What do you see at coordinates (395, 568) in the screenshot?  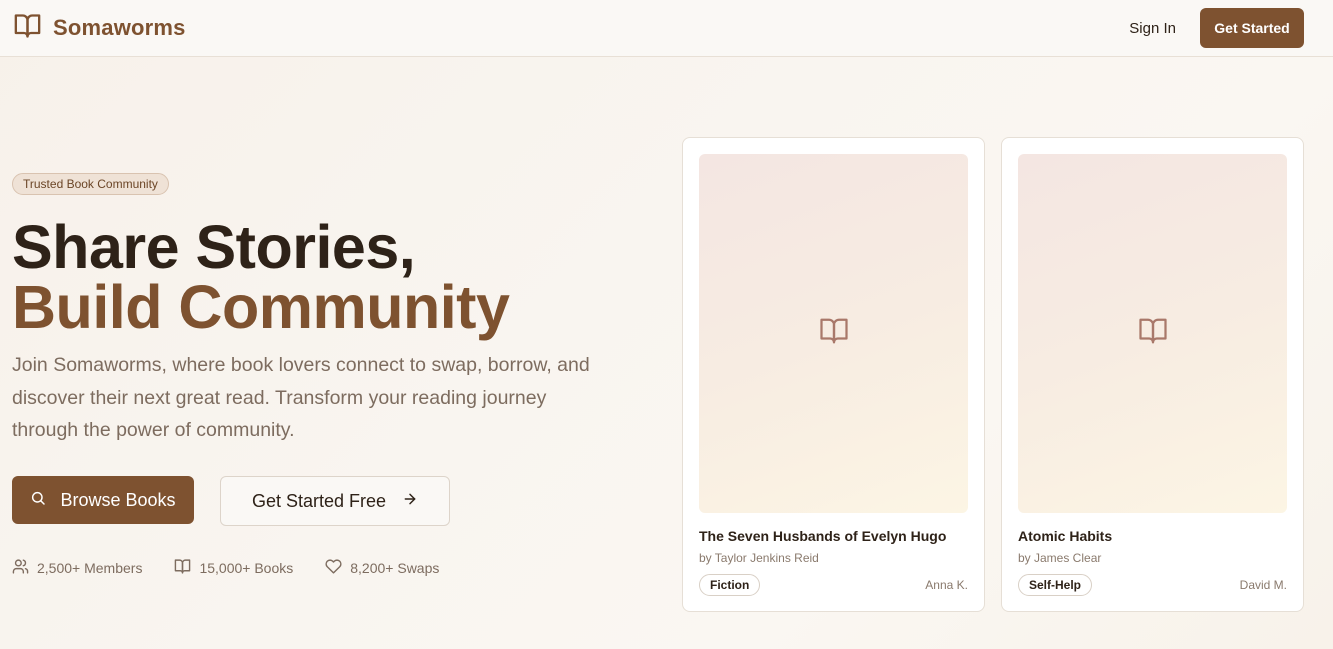 I see `stat-swaps-label: 8,200+ Swaps` at bounding box center [395, 568].